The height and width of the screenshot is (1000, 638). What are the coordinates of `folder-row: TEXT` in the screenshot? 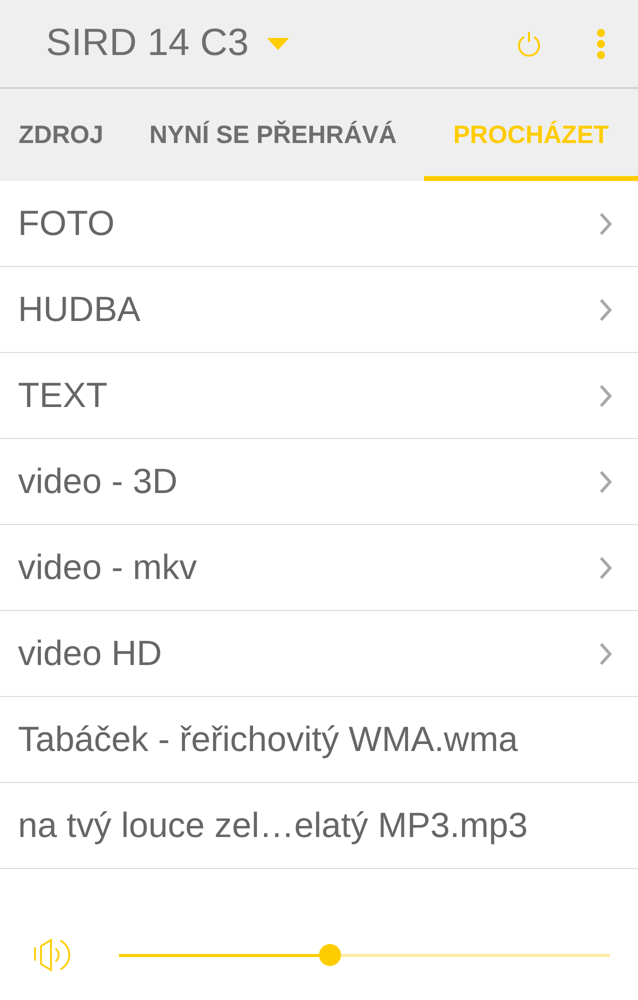 It's located at (319, 396).